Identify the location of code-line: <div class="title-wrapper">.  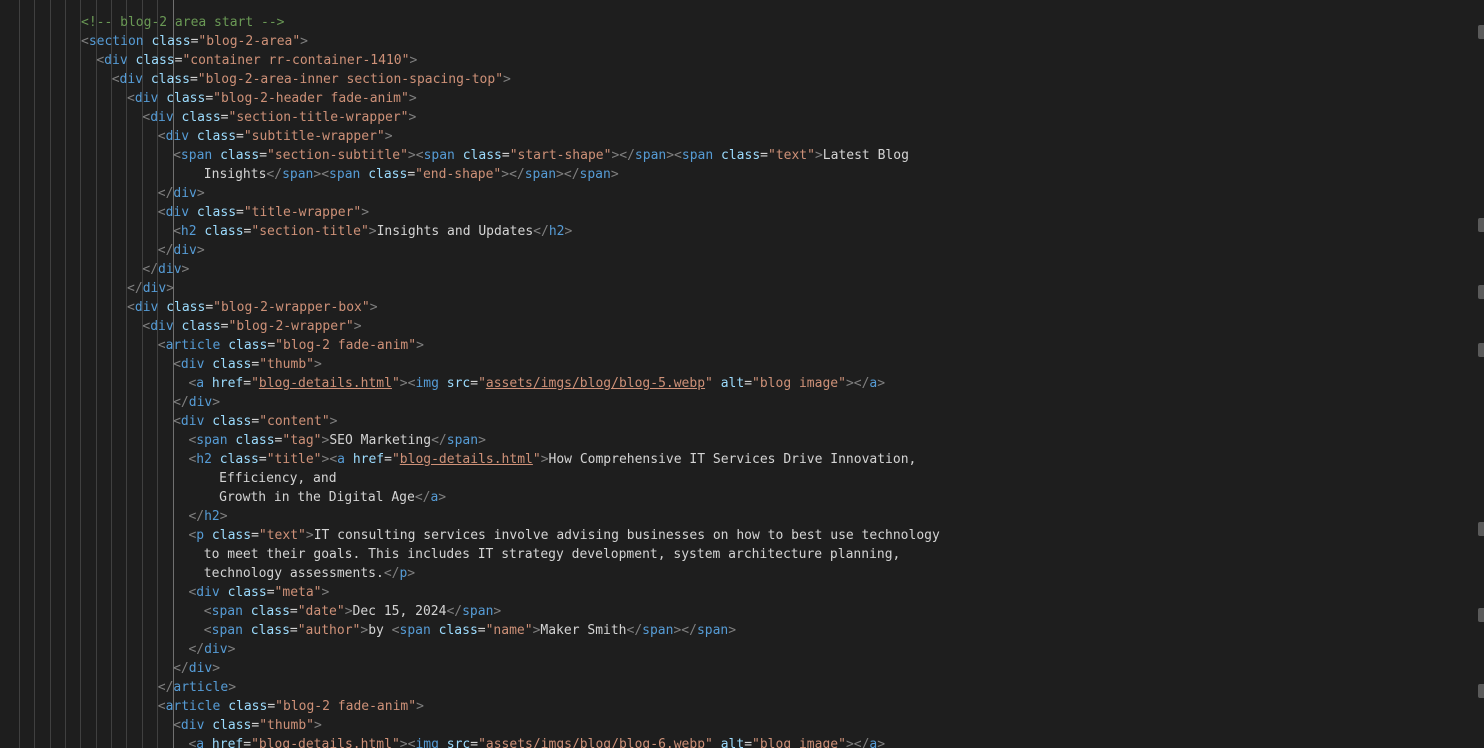
(263, 212).